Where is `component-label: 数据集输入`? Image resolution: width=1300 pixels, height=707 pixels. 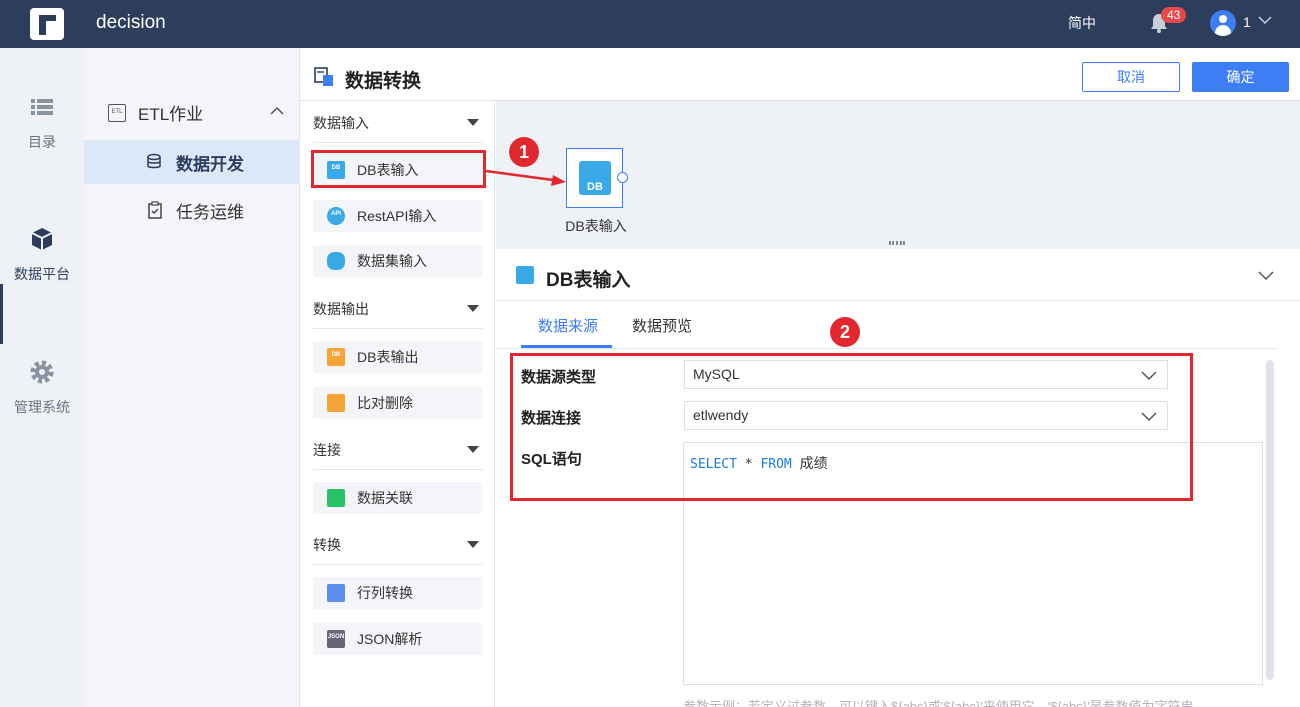 component-label: 数据集输入 is located at coordinates (392, 261).